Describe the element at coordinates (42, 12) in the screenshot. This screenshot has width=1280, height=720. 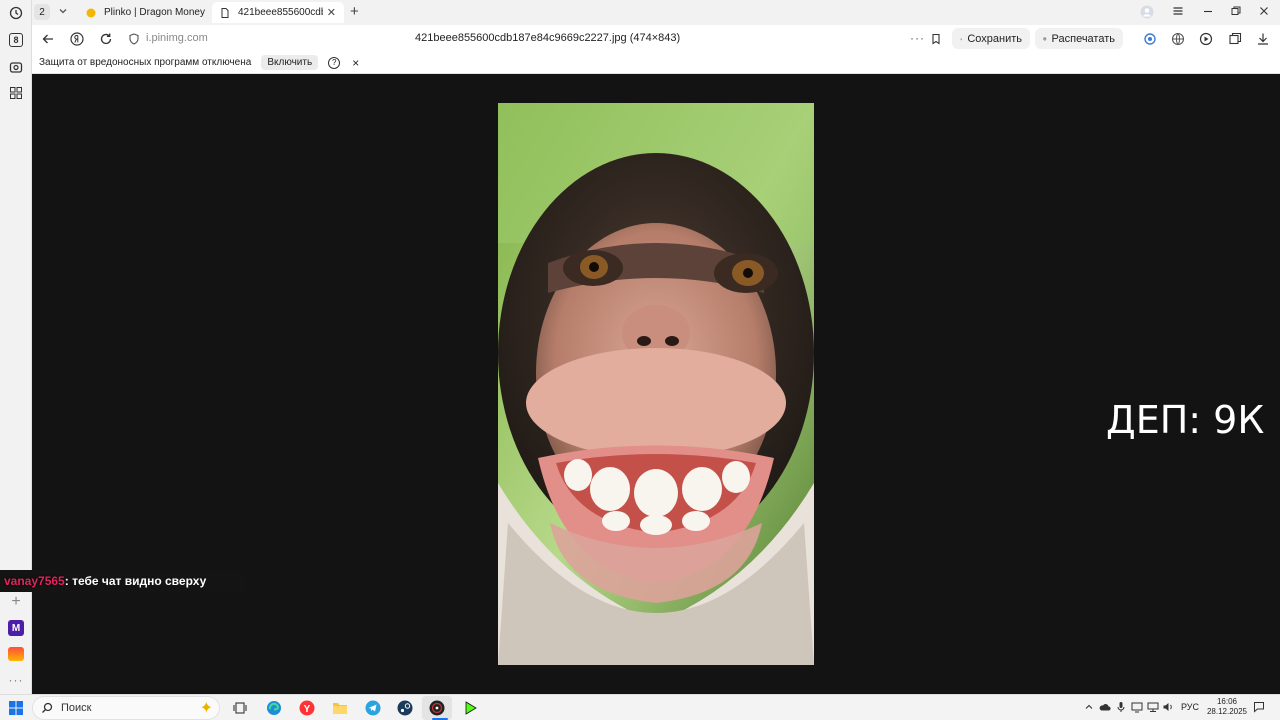
I see `tab-counter: 2` at that location.